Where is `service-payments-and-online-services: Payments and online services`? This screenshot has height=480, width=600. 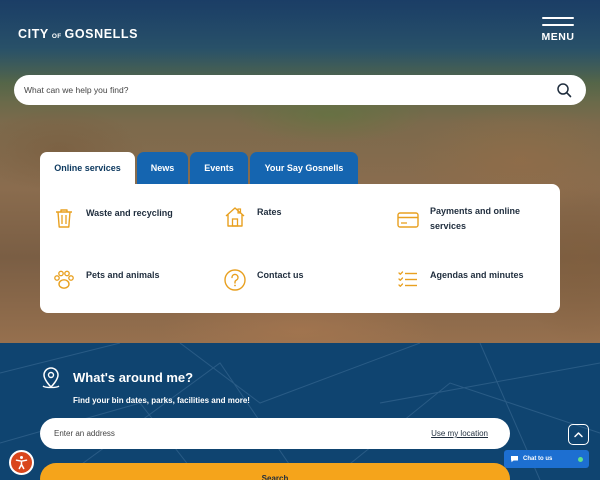 service-payments-and-online-services: Payments and online services is located at coordinates (476, 220).